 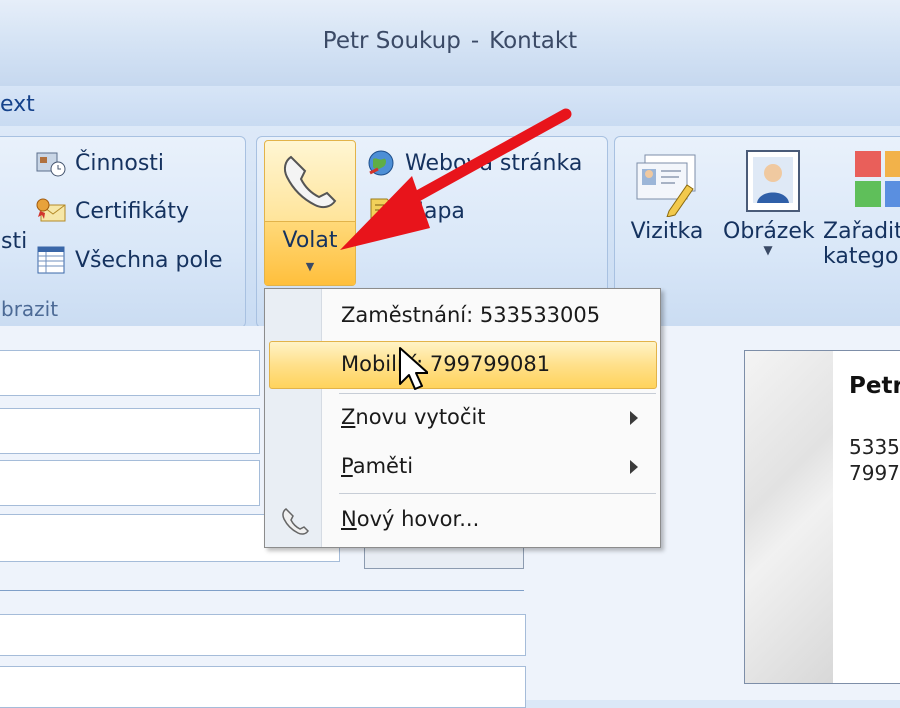 I want to click on job-title-field, so click(x=130, y=483).